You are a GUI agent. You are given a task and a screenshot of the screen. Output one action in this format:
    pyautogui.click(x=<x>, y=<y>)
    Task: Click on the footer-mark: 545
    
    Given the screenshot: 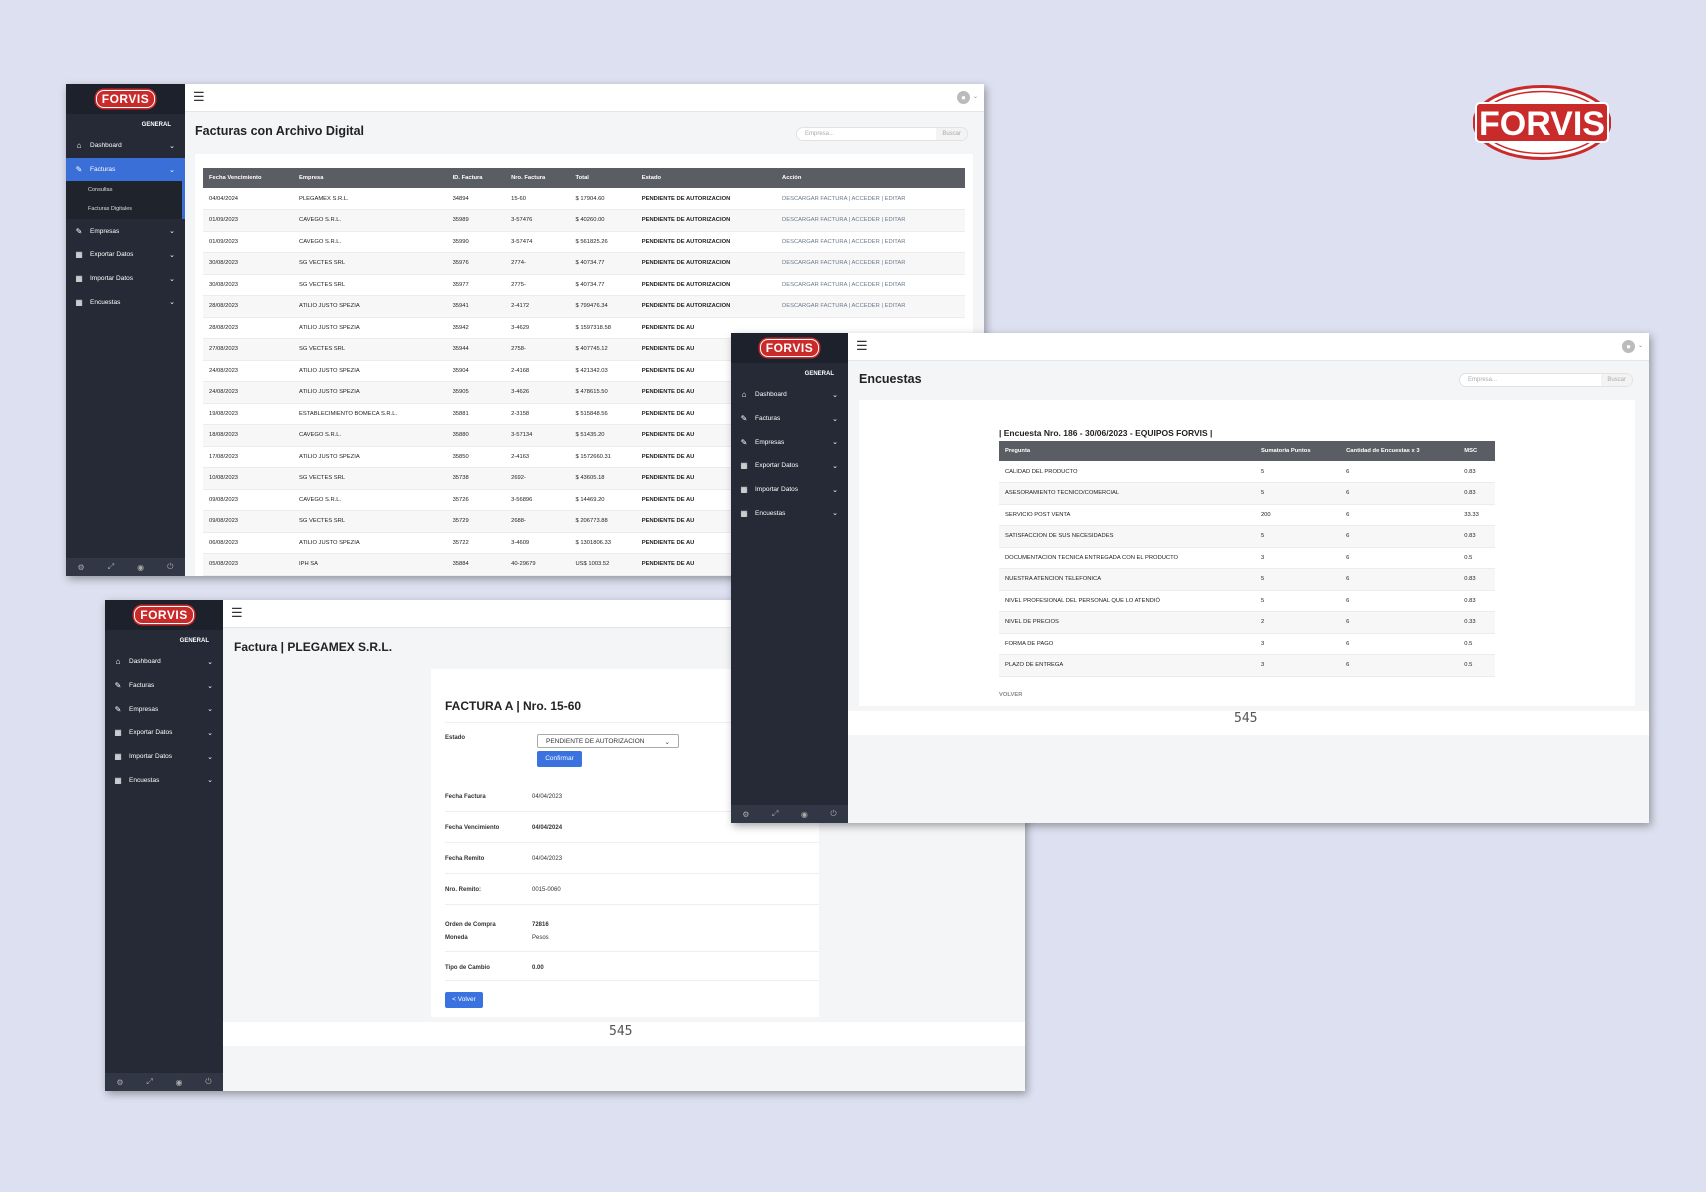 What is the action you would take?
    pyautogui.click(x=1246, y=718)
    